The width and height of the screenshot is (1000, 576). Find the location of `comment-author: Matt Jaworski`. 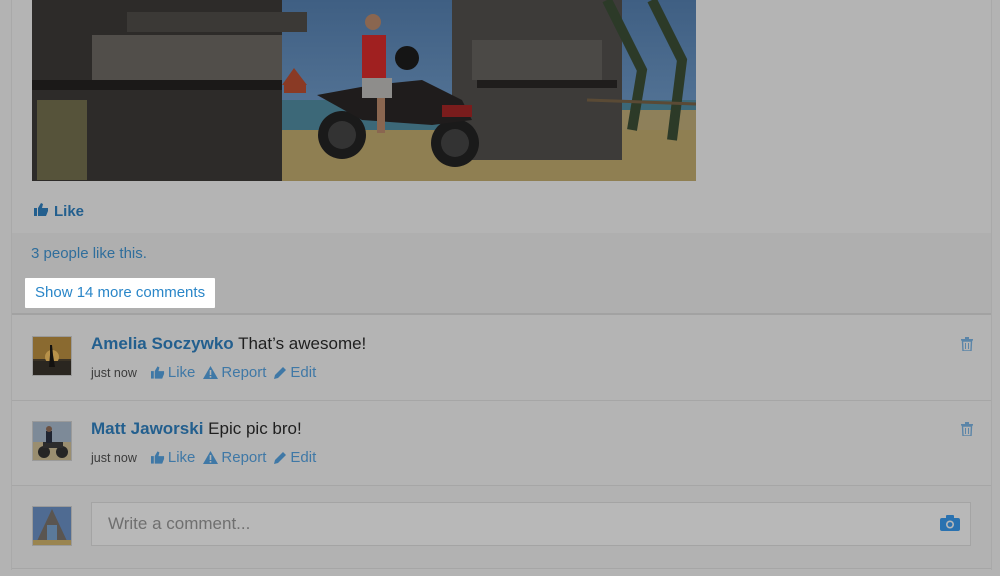

comment-author: Matt Jaworski is located at coordinates (147, 428).